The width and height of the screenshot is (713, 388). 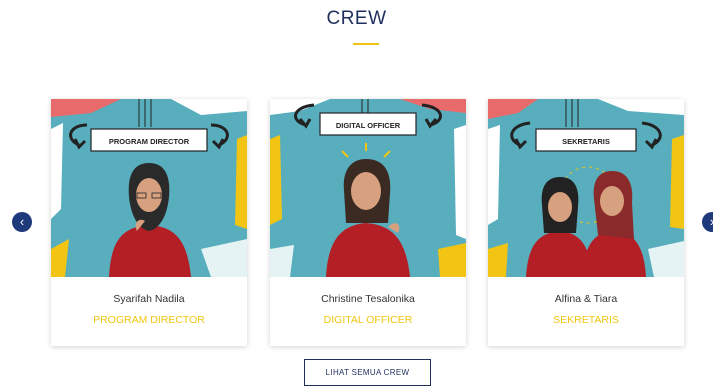 What do you see at coordinates (149, 320) in the screenshot?
I see `crew-role: PROGRAM DIRECTOR` at bounding box center [149, 320].